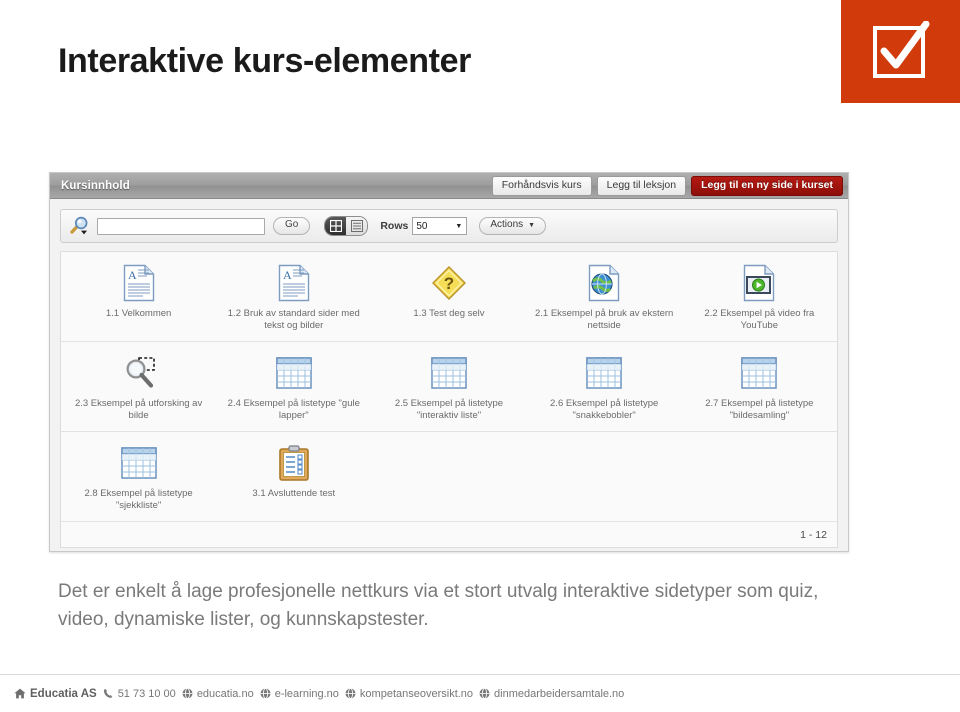 This screenshot has width=960, height=712. I want to click on course-item-label: 2.6 Eksempel på listetype "snakkebobler", so click(604, 409).